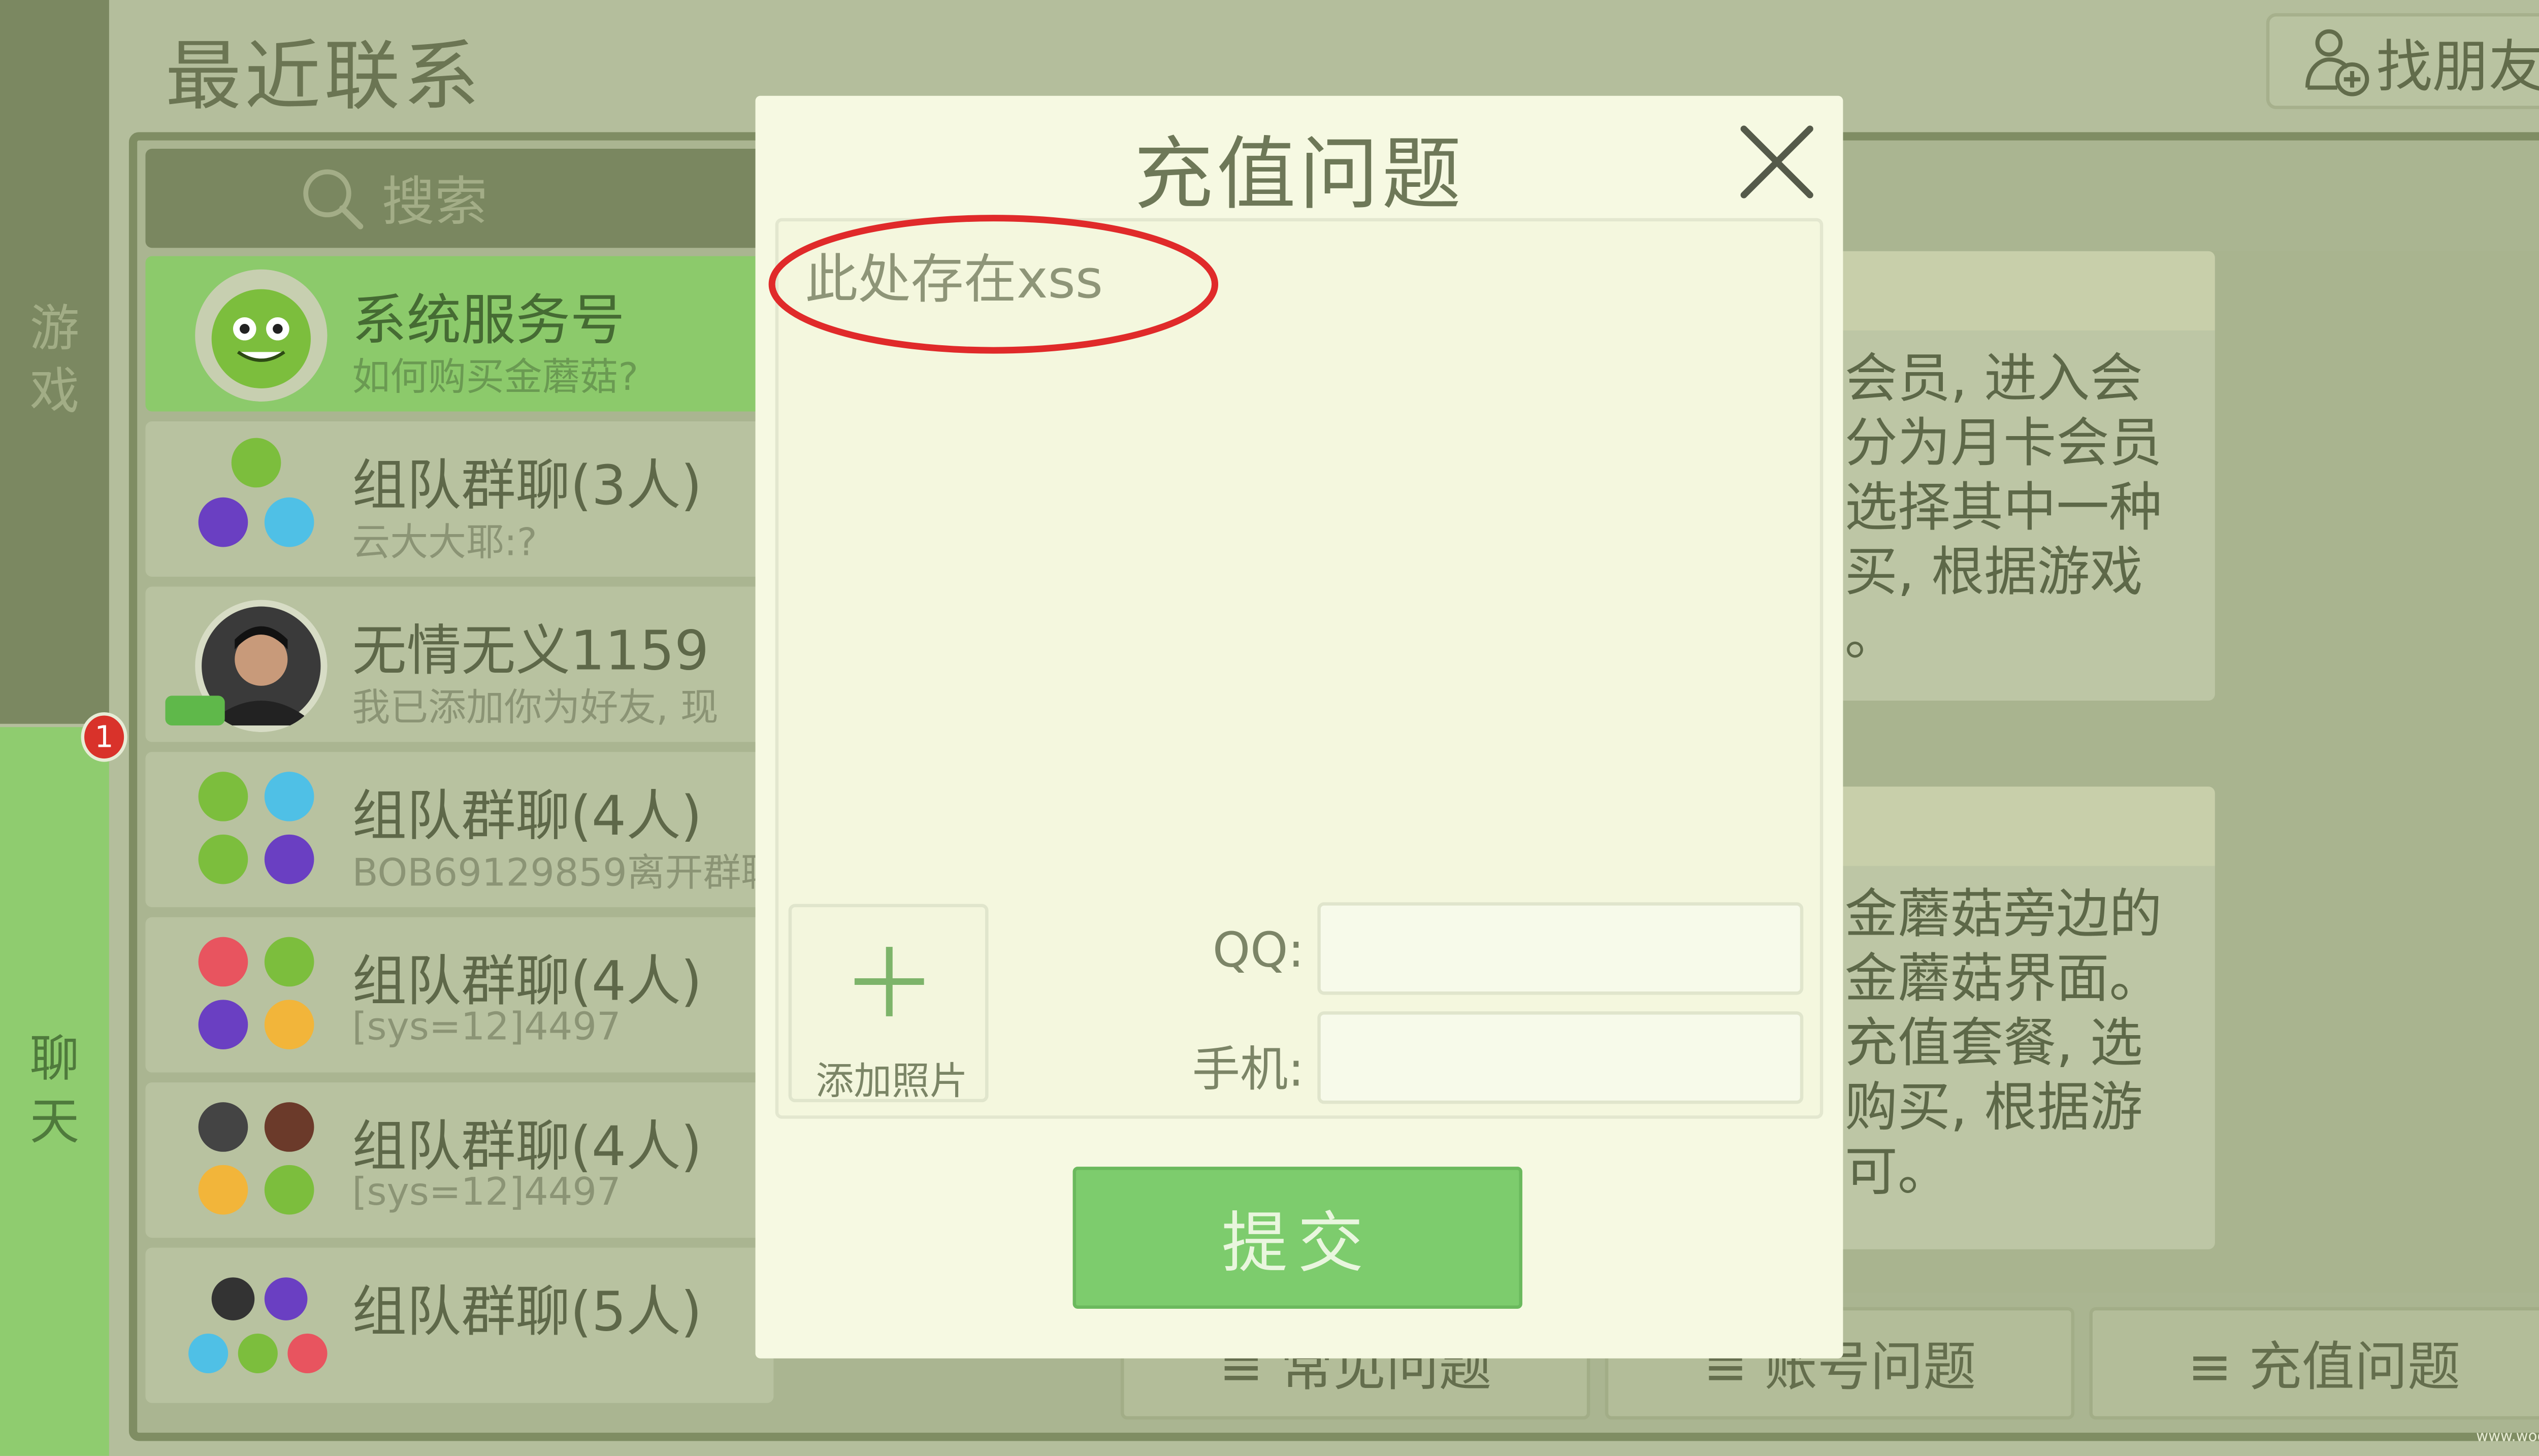  What do you see at coordinates (1993, 1042) in the screenshot?
I see `faq-line: 充值套餐, 选` at bounding box center [1993, 1042].